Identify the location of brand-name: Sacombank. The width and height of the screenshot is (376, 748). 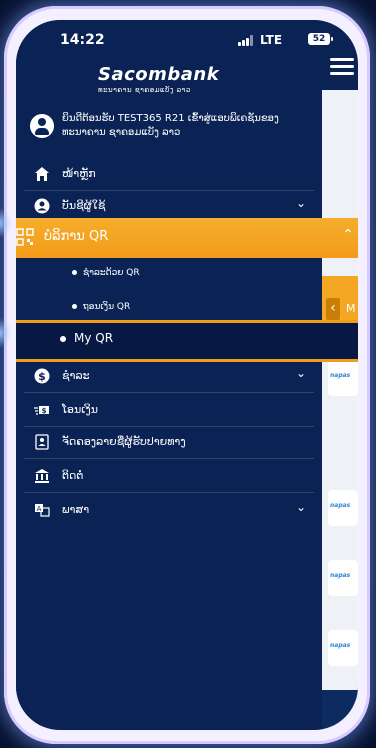
(159, 74).